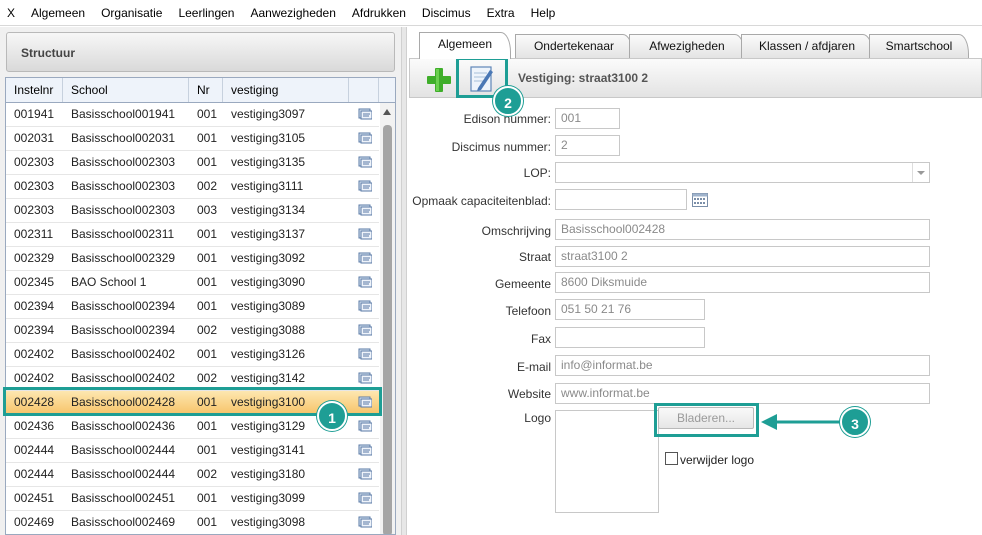 Image resolution: width=982 pixels, height=535 pixels. What do you see at coordinates (192, 235) in the screenshot?
I see `table-row: 002311 Basisschool002311 001 vestiging3137` at bounding box center [192, 235].